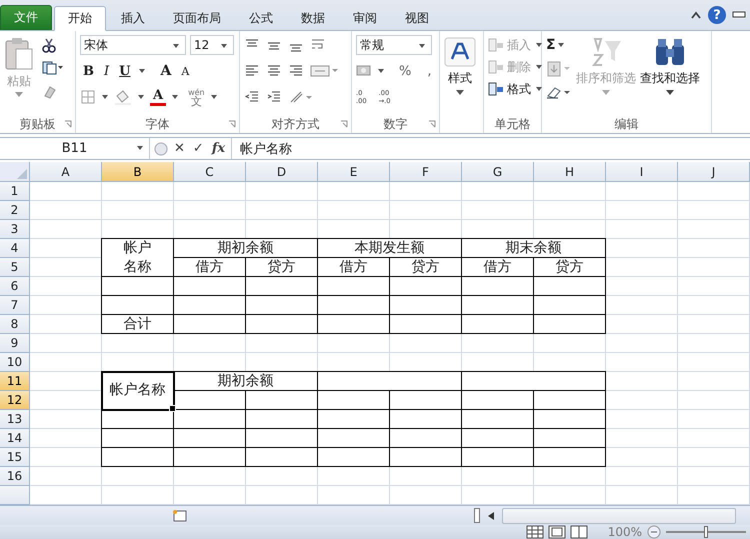 The width and height of the screenshot is (750, 539). I want to click on insert-function-button: fx, so click(219, 148).